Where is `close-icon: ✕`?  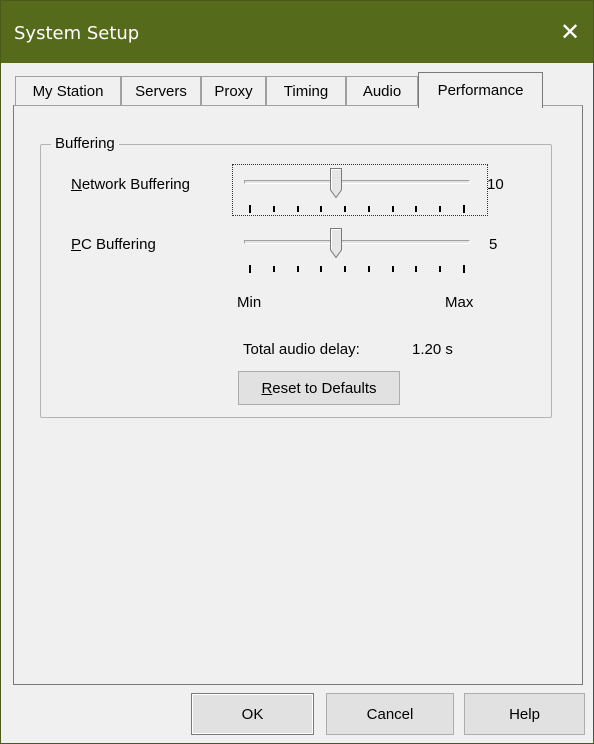 close-icon: ✕ is located at coordinates (570, 32).